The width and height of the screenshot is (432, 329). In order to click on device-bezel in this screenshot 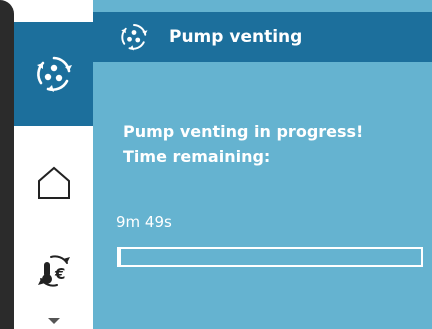, I will do `click(7, 164)`.